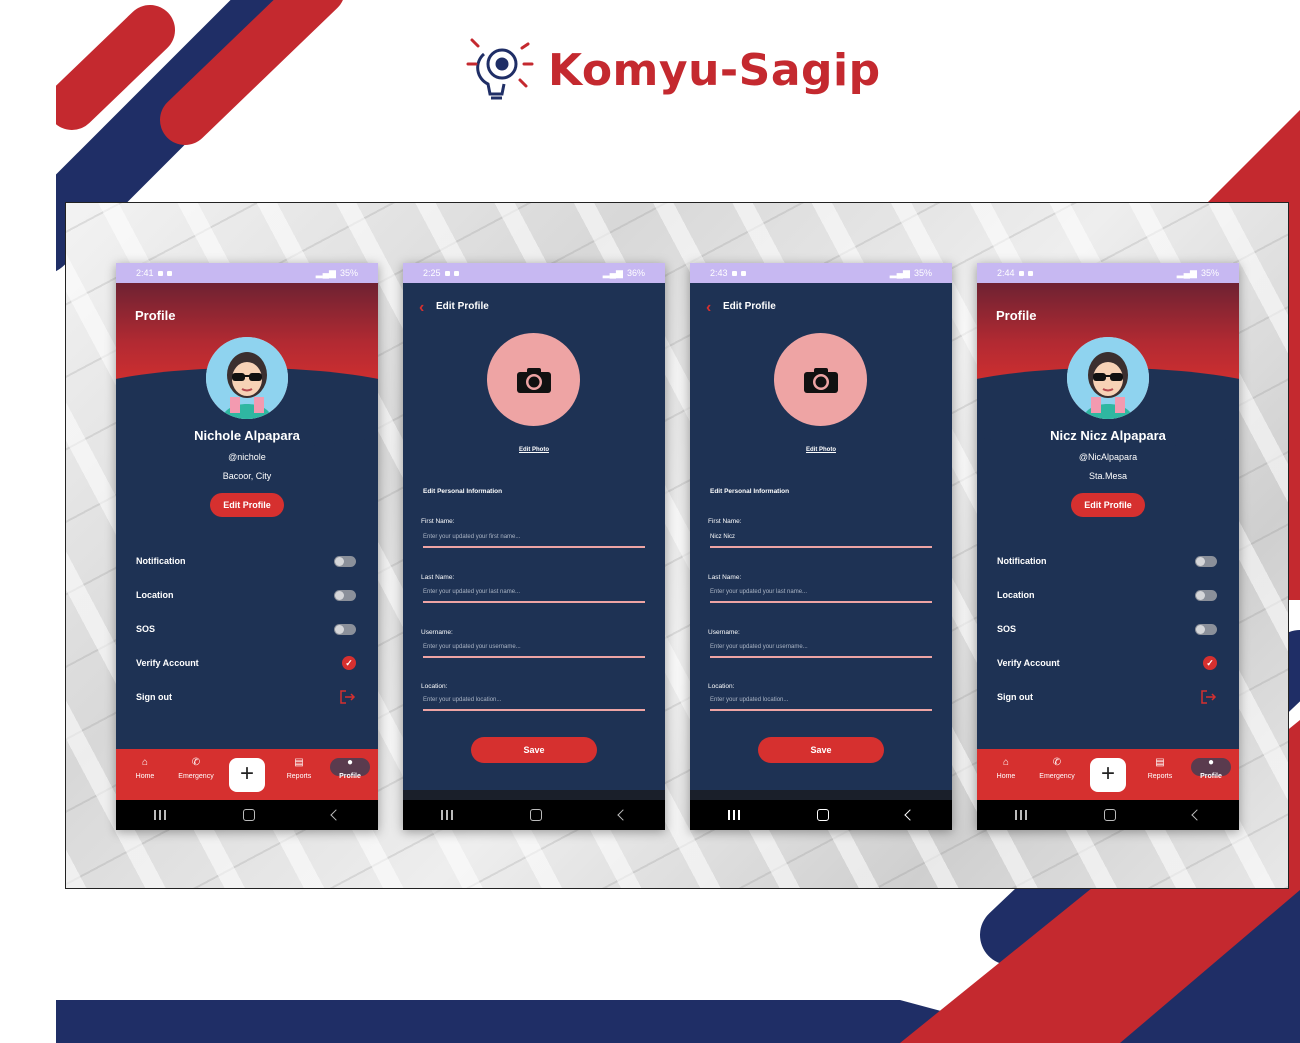  What do you see at coordinates (247, 435) in the screenshot?
I see `profile-name: Nichole Alpapara` at bounding box center [247, 435].